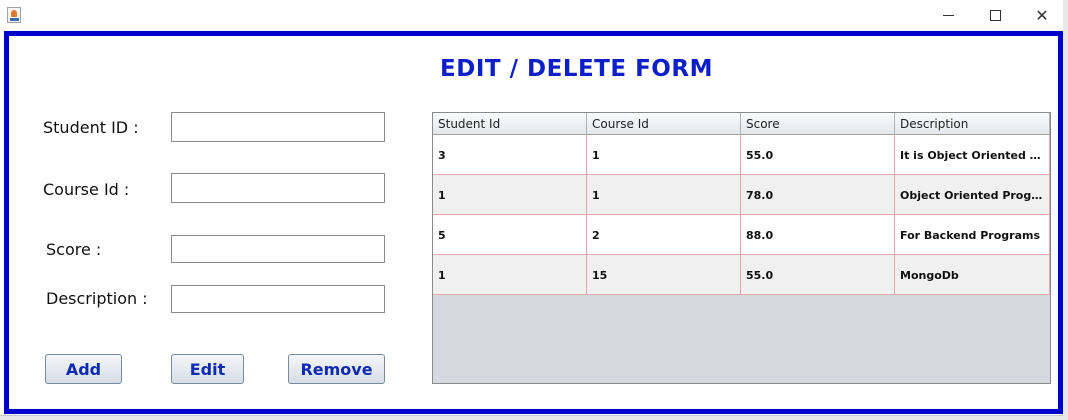 This screenshot has height=420, width=1068. Describe the element at coordinates (278, 249) in the screenshot. I see `score-input` at that location.